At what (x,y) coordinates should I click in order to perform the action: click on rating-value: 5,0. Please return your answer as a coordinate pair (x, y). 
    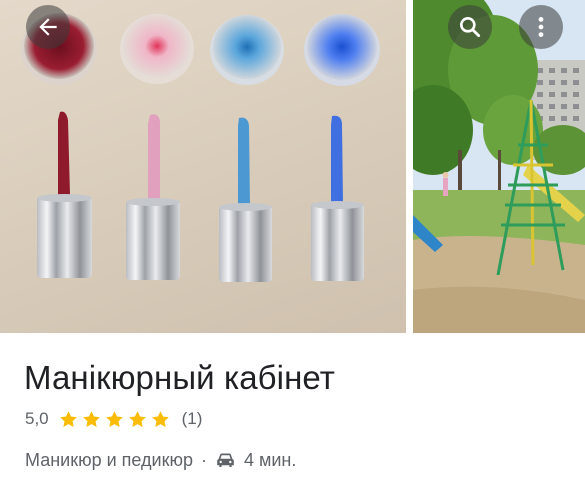
    Looking at the image, I should click on (37, 418).